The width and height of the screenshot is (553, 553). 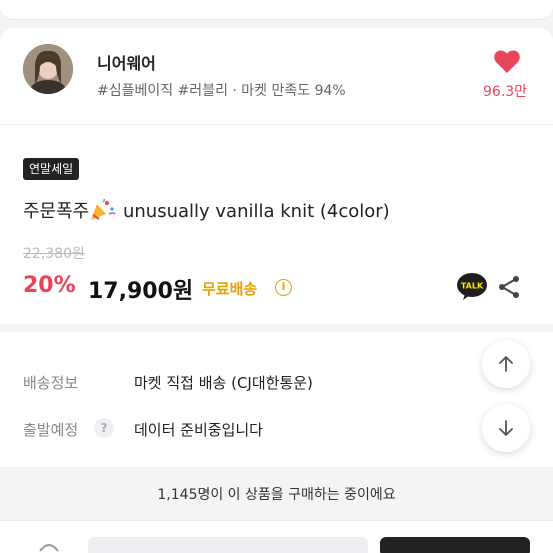 I want to click on question-icon: ?, so click(x=104, y=428).